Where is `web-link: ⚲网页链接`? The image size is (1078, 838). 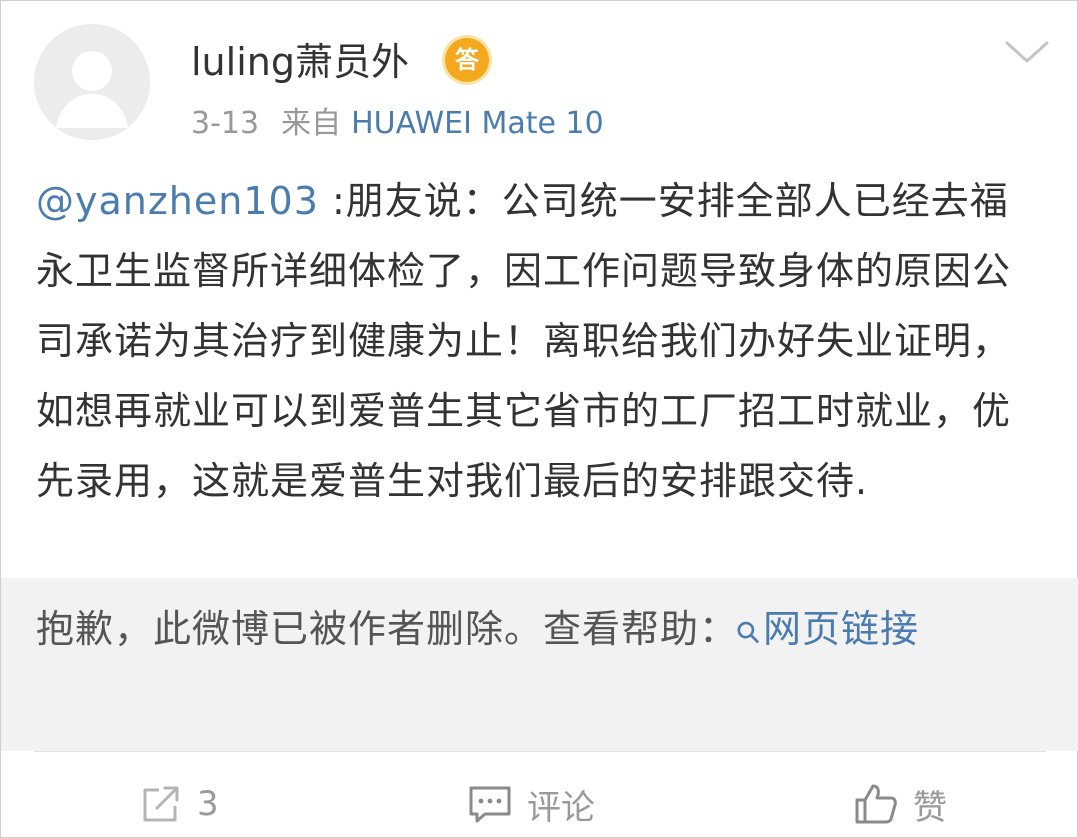
web-link: ⚲网页链接 is located at coordinates (824, 630).